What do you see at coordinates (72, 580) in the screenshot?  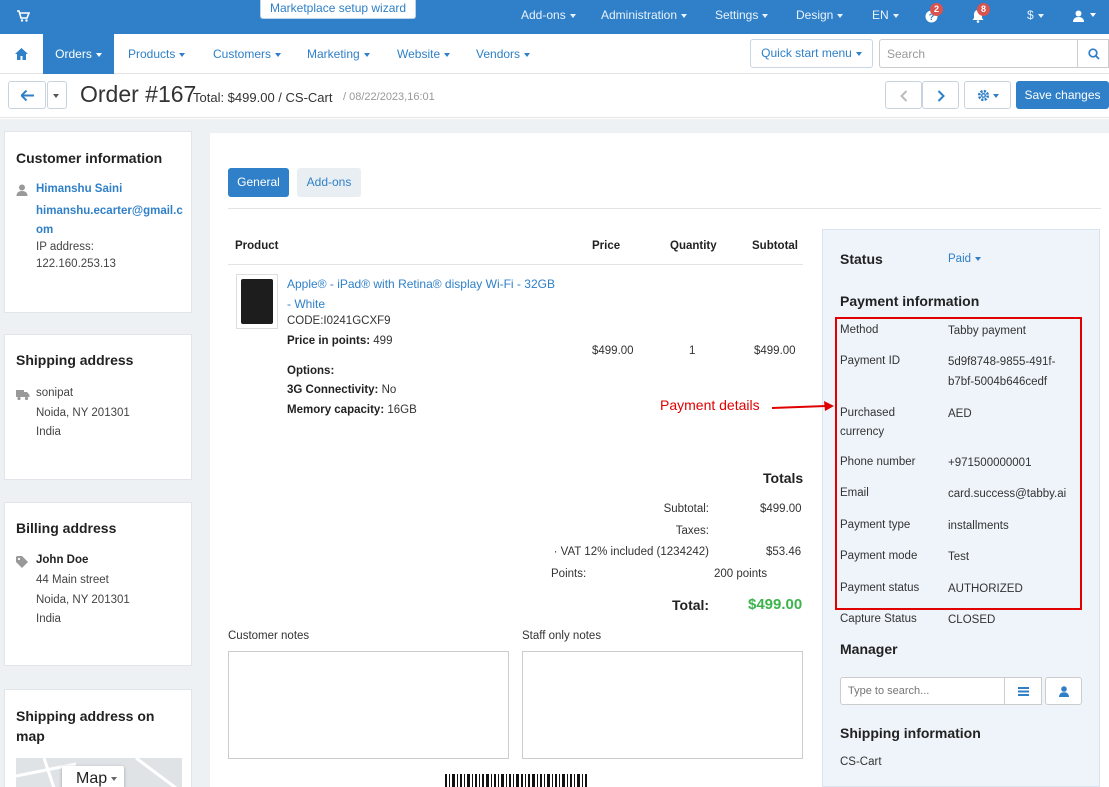 I see `billing-line-1: 44 Main street` at bounding box center [72, 580].